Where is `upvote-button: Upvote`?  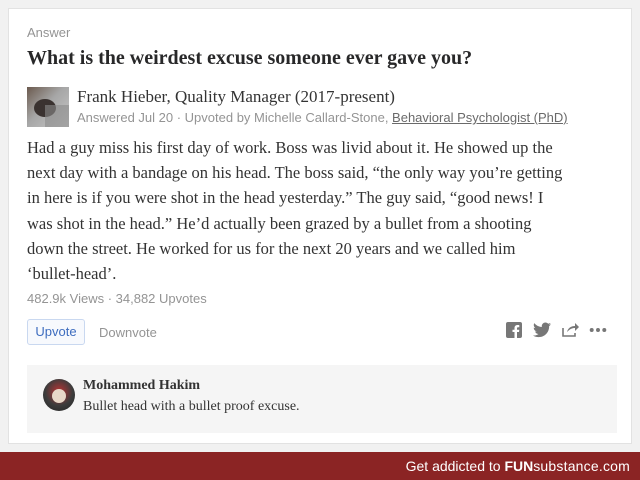 upvote-button: Upvote is located at coordinates (56, 332).